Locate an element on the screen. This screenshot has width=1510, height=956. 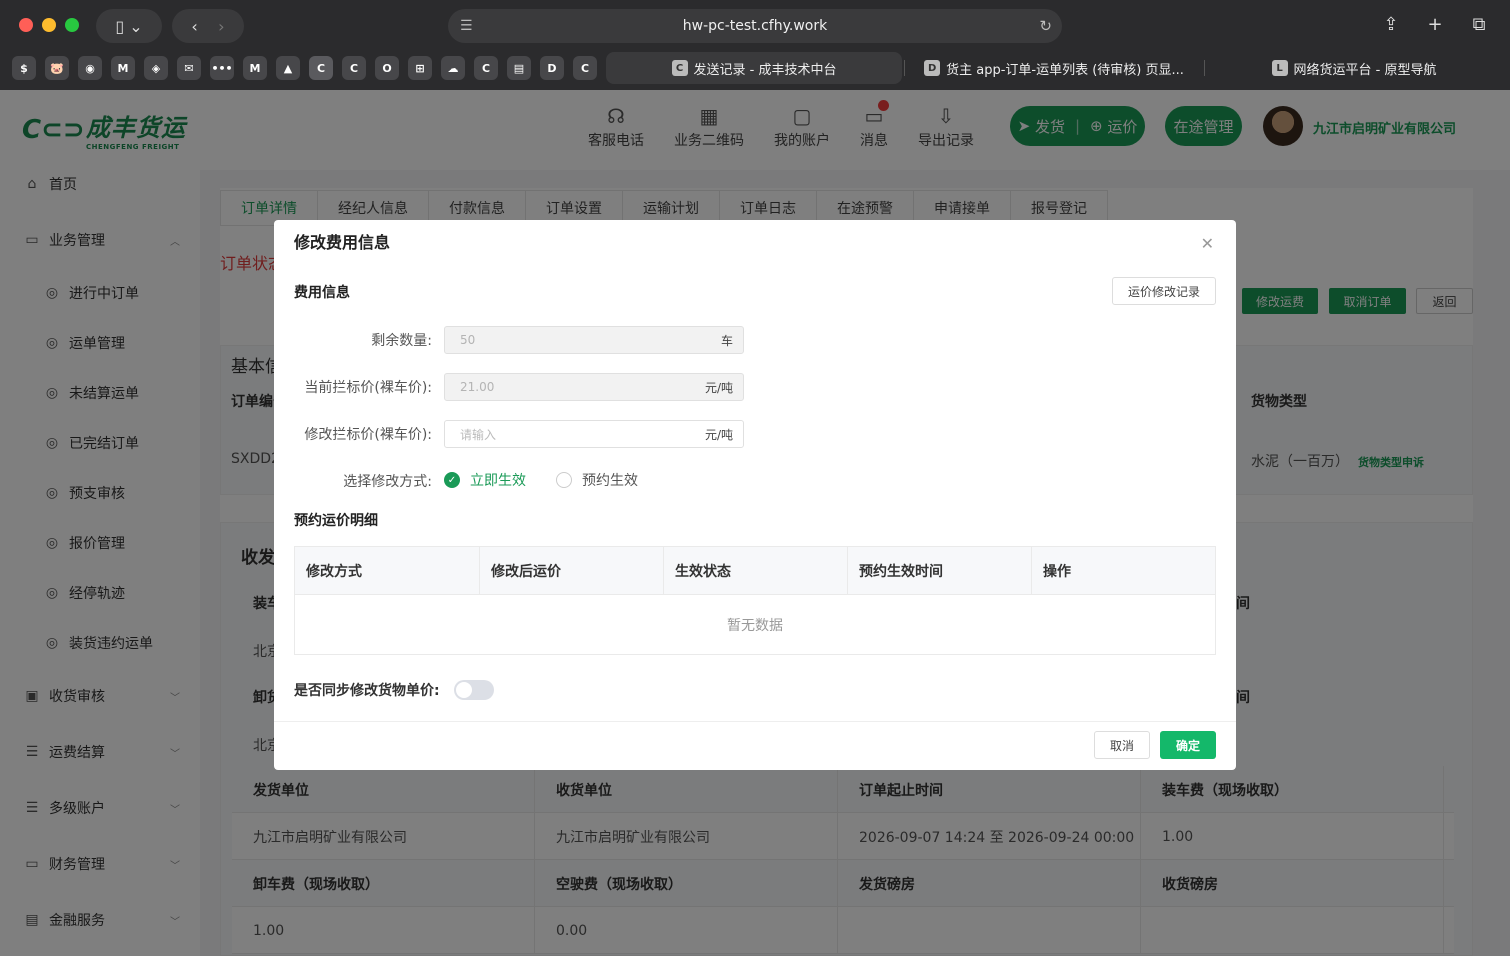
tab-overview-icon: ⧉ is located at coordinates (1479, 24).